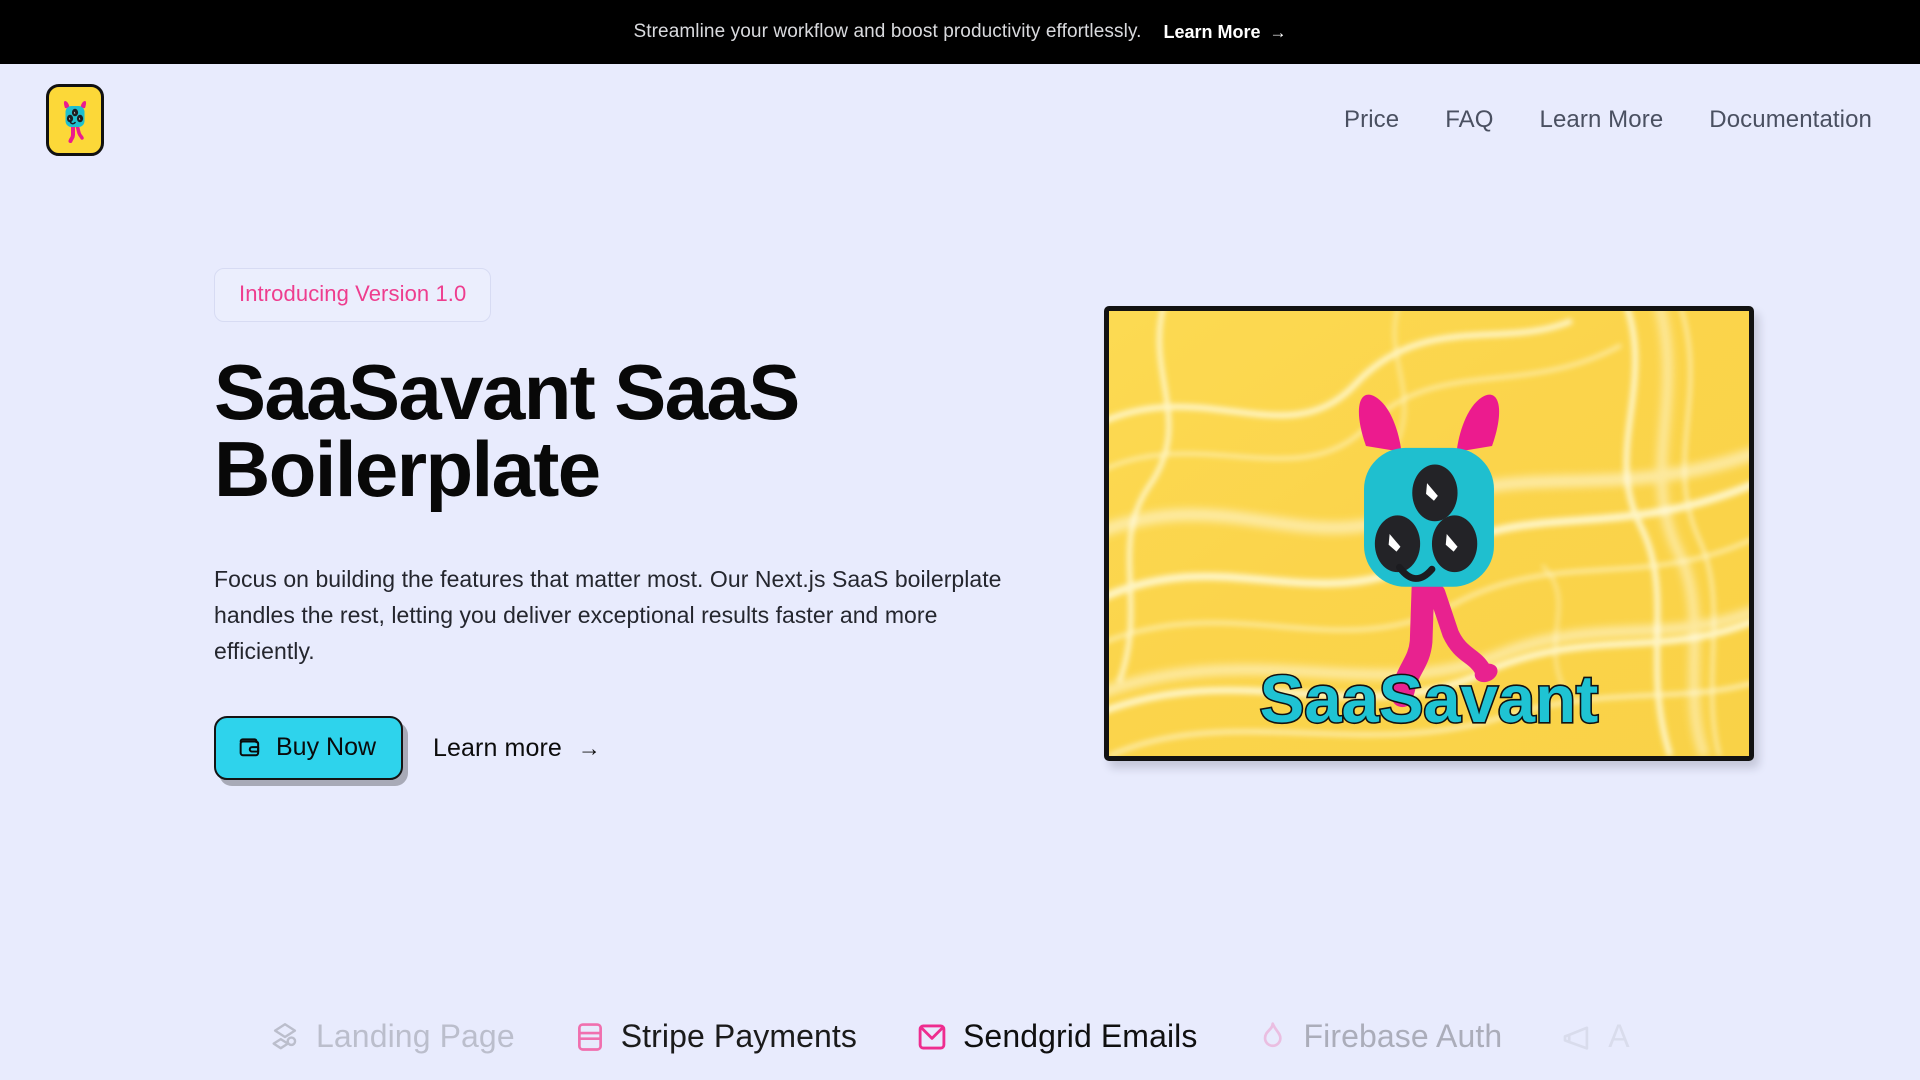 The image size is (1920, 1080). What do you see at coordinates (497, 747) in the screenshot?
I see `hero-learn-more-label: Learn more` at bounding box center [497, 747].